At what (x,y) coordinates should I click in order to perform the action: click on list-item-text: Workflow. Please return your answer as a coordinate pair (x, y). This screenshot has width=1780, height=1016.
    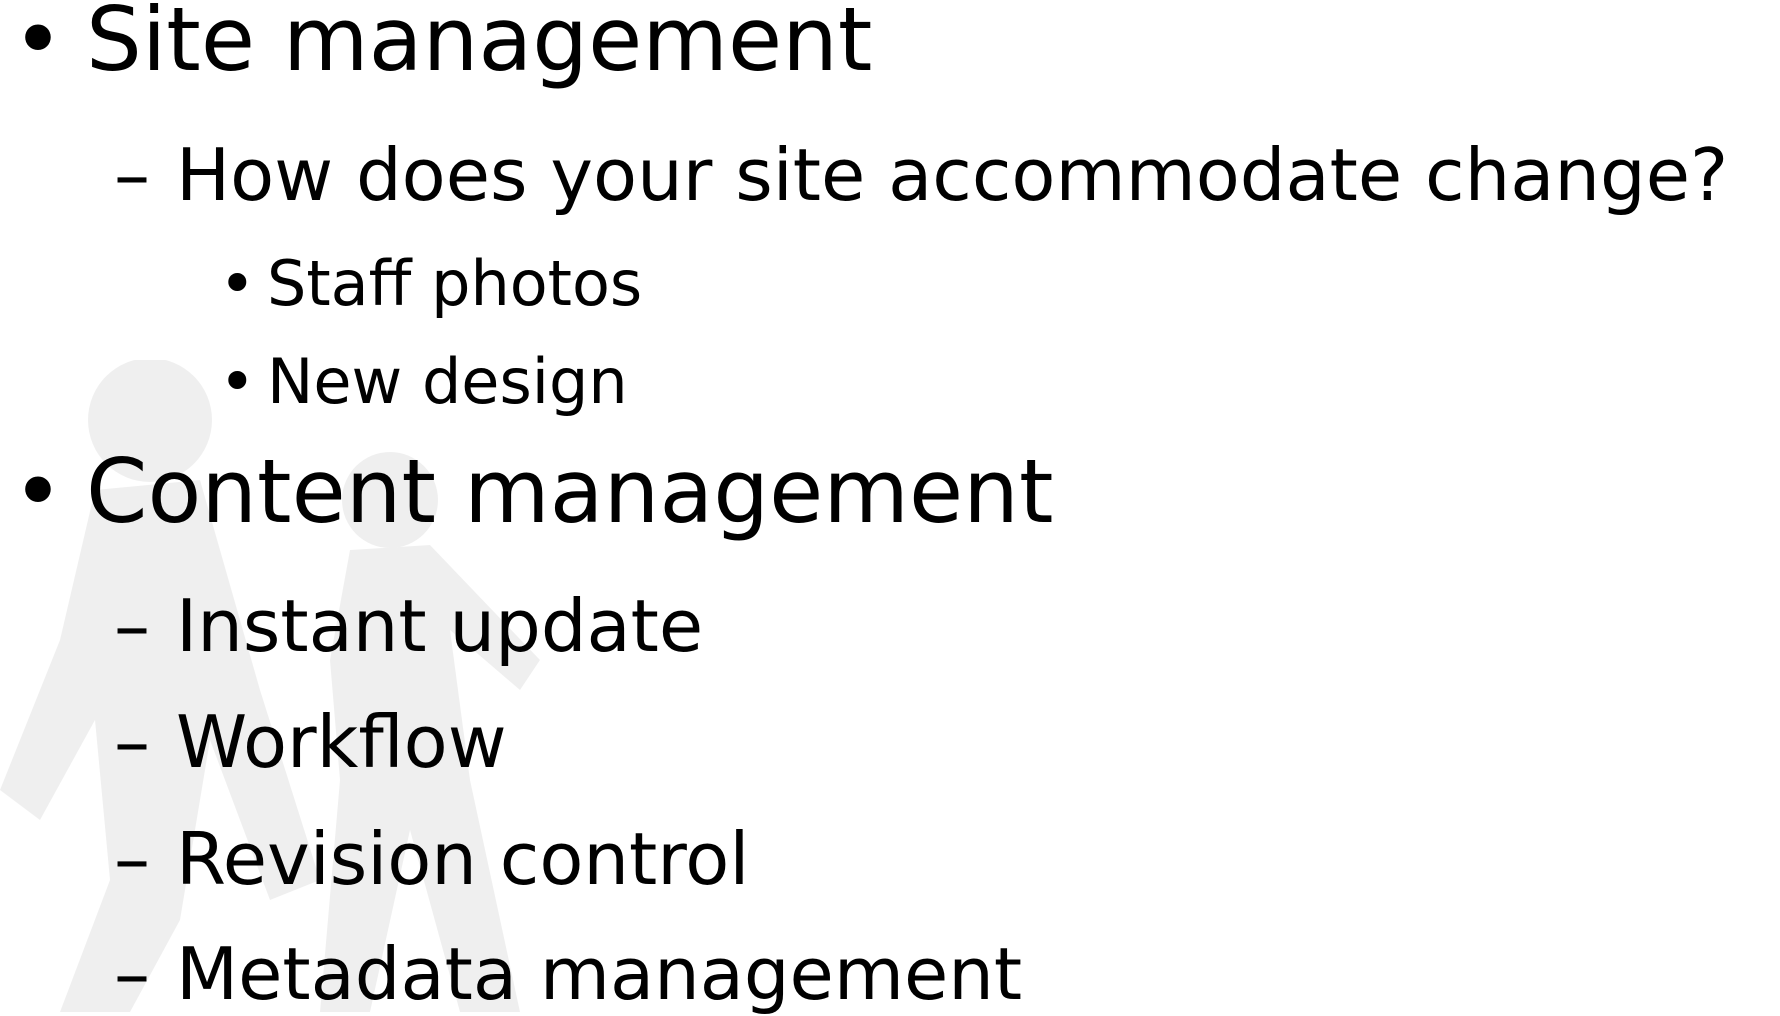
    Looking at the image, I should click on (341, 742).